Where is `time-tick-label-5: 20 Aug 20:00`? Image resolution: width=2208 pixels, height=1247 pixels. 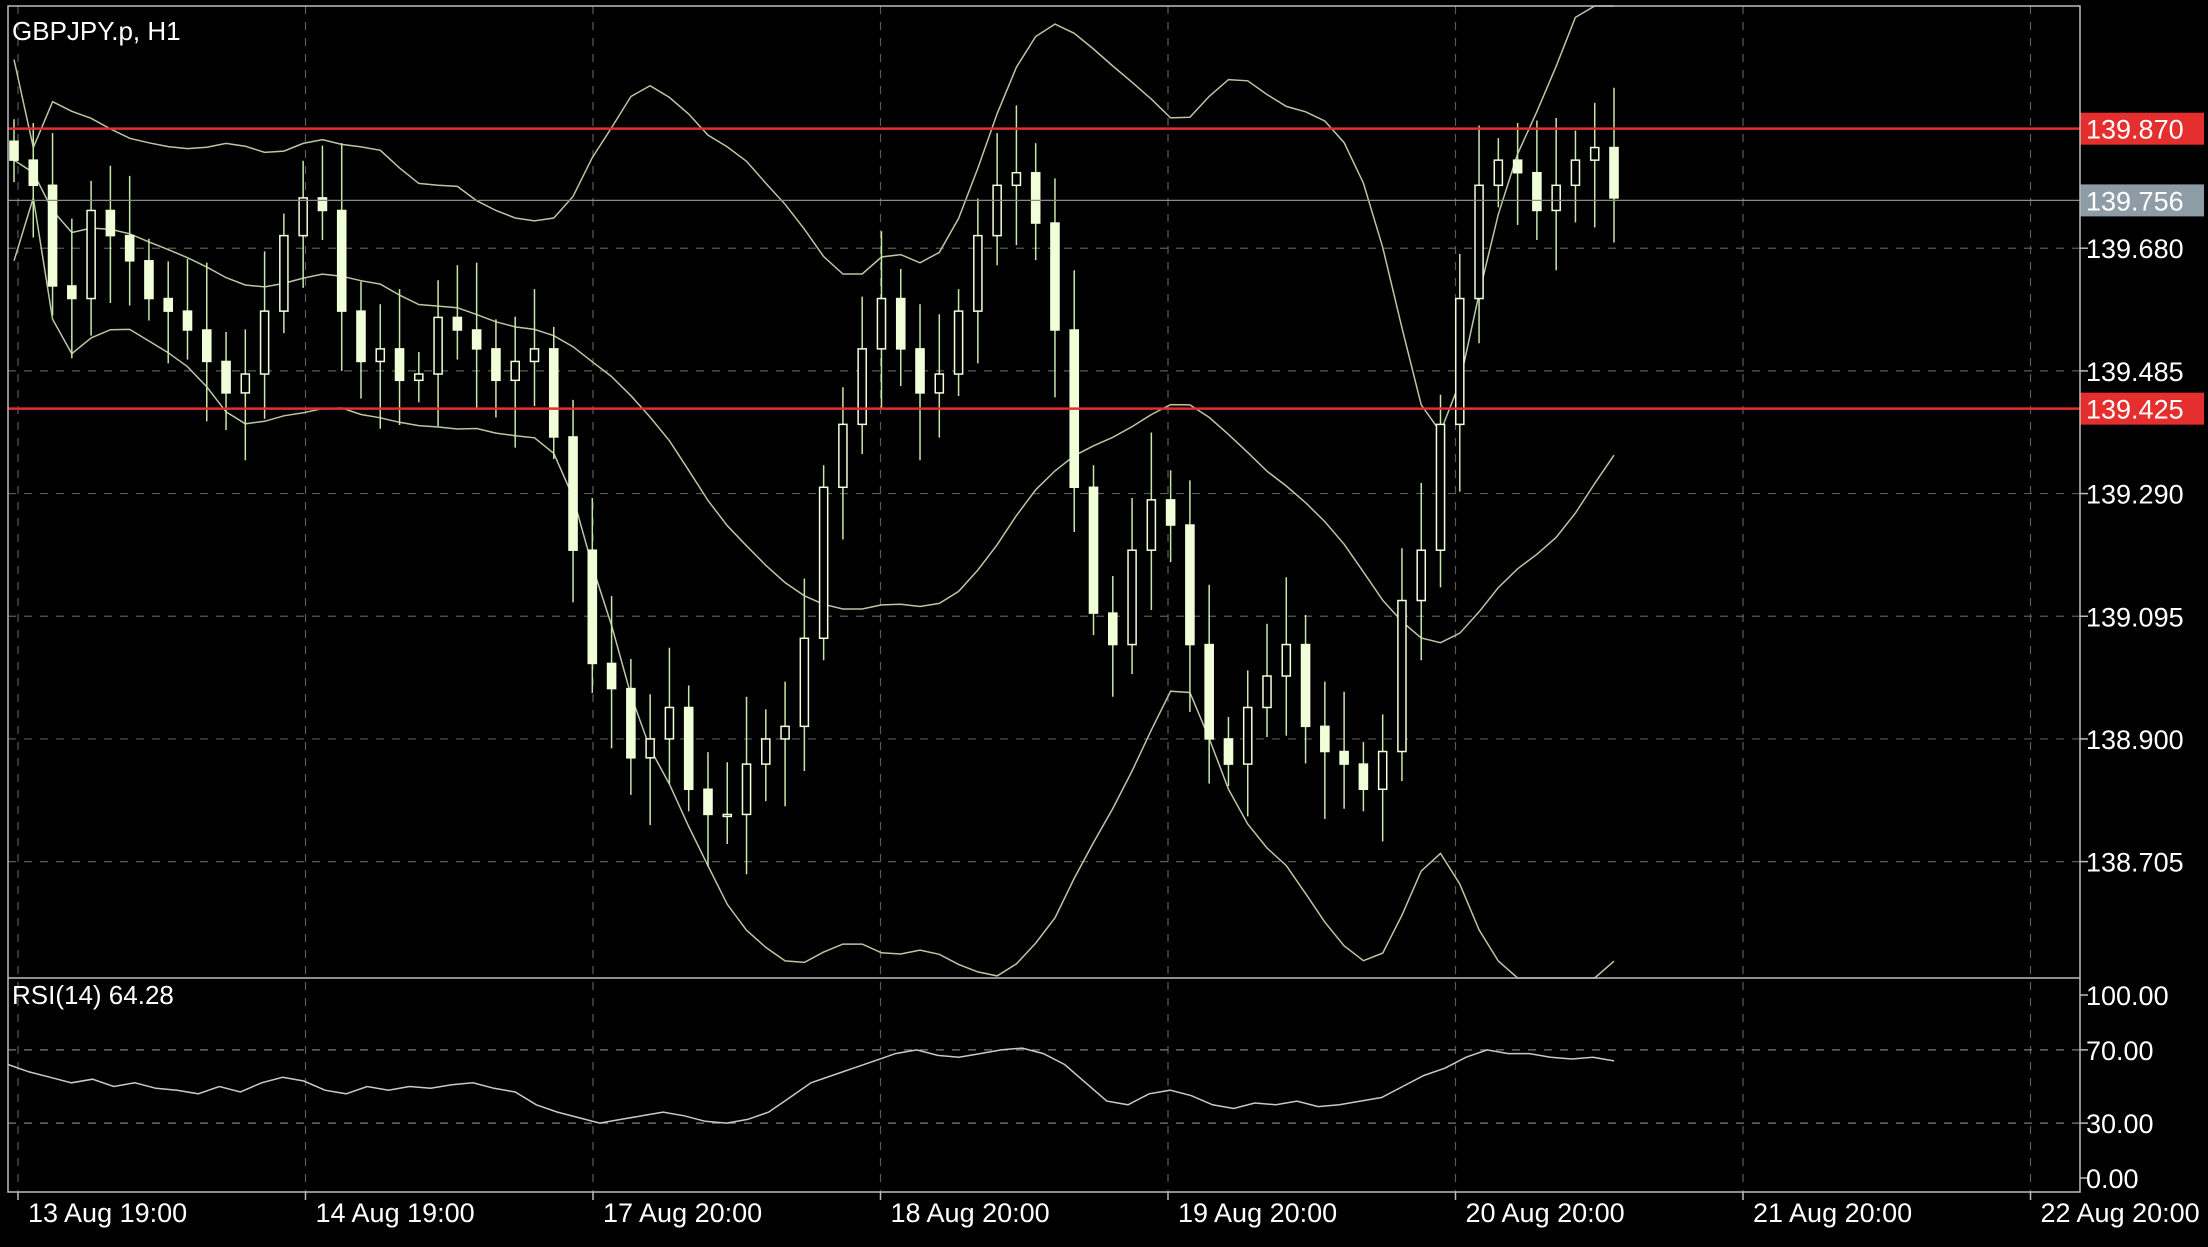 time-tick-label-5: 20 Aug 20:00 is located at coordinates (1545, 1213).